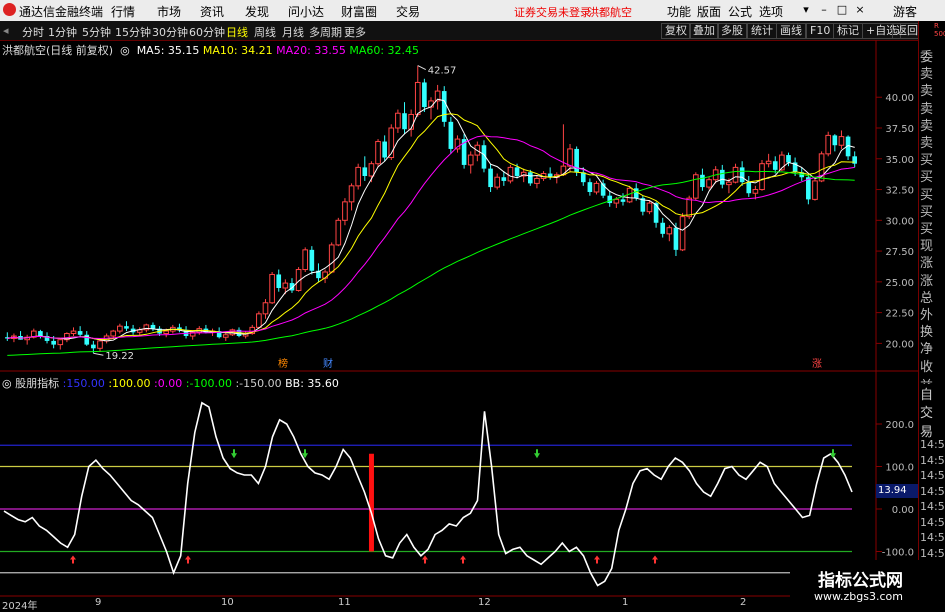 This screenshot has width=945, height=612. Describe the element at coordinates (58, 50) in the screenshot. I see `stock-title: 洪都航空(日线 前复权)` at that location.